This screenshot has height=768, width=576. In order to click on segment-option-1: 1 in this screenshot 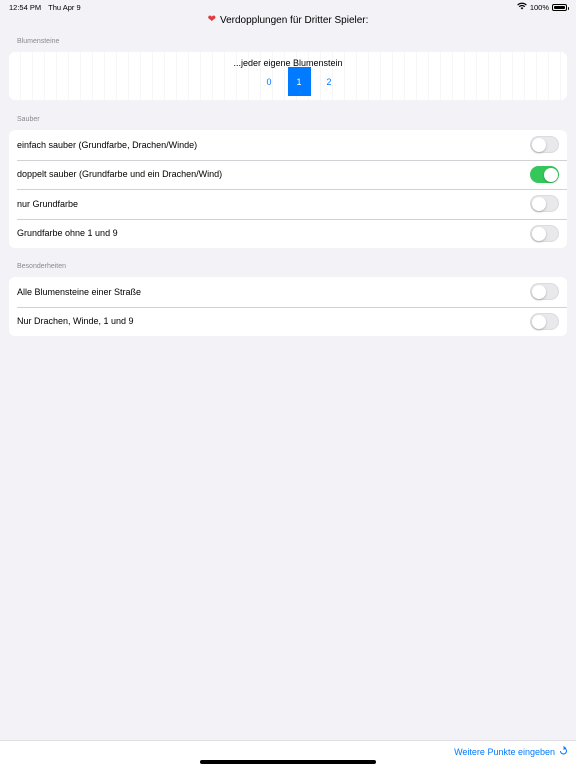, I will do `click(299, 81)`.